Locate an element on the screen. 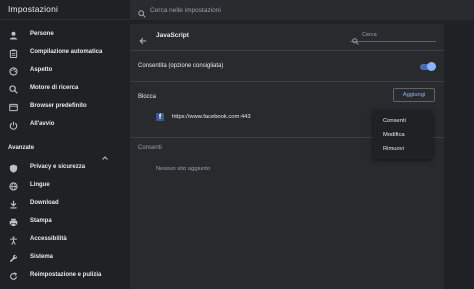 This screenshot has width=474, height=289. sidebar-item-label: Motore di ricerca is located at coordinates (54, 88).